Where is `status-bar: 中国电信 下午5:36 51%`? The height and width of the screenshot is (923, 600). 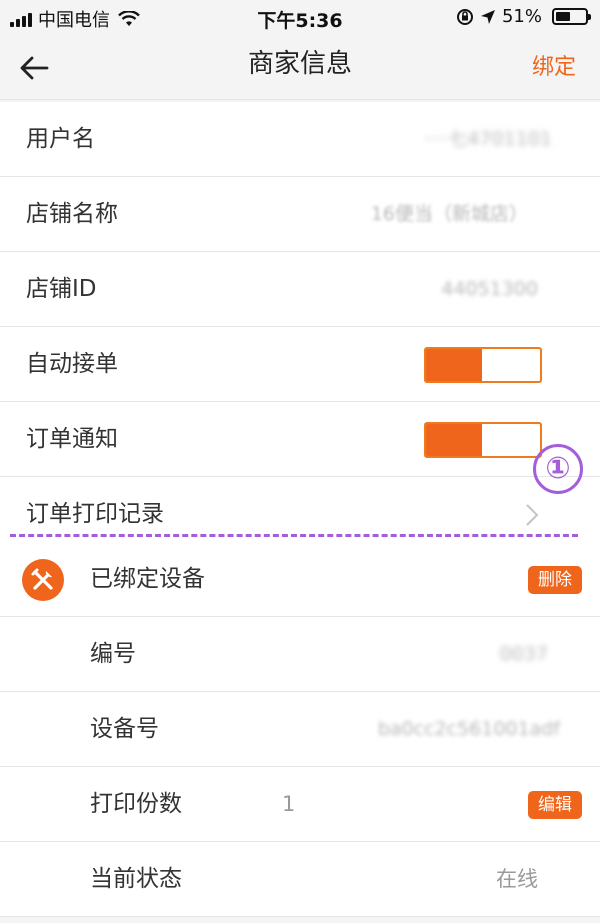 status-bar: 中国电信 下午5:36 51% is located at coordinates (300, 17).